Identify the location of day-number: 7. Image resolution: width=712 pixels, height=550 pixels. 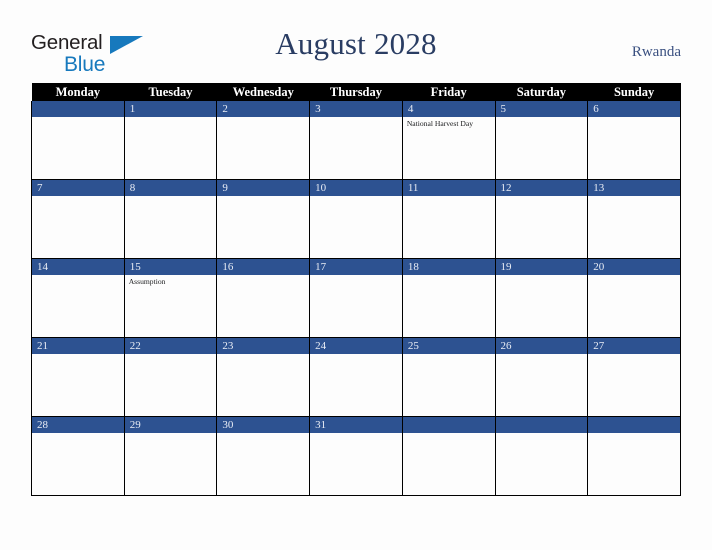
(78, 188).